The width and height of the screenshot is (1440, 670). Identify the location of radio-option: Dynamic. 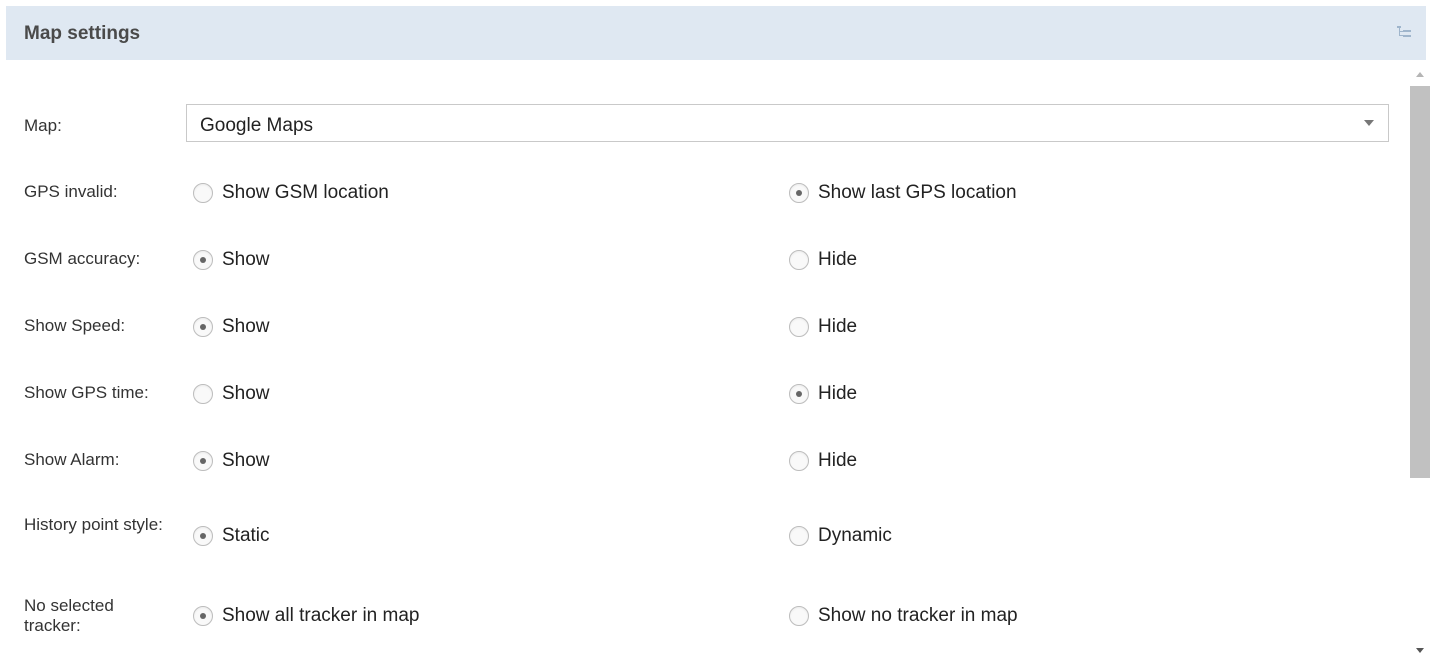
(840, 536).